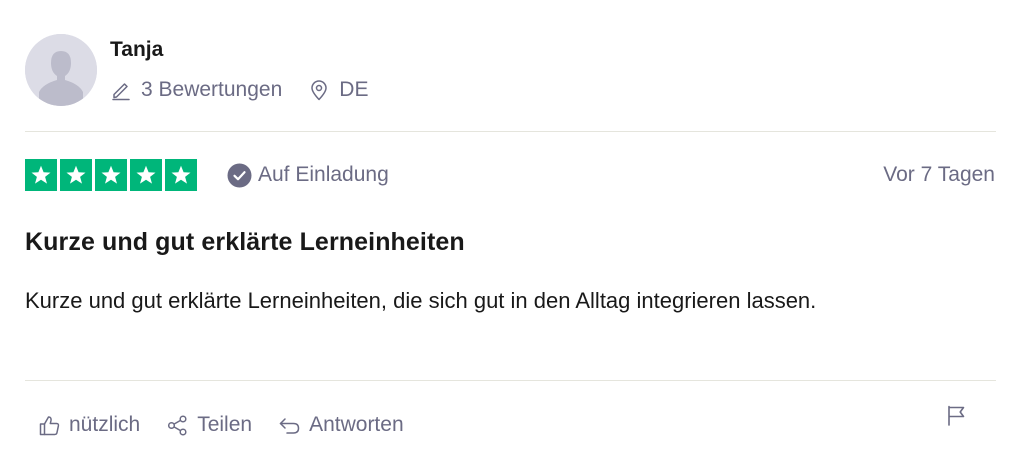  I want to click on pencil-icon, so click(121, 90).